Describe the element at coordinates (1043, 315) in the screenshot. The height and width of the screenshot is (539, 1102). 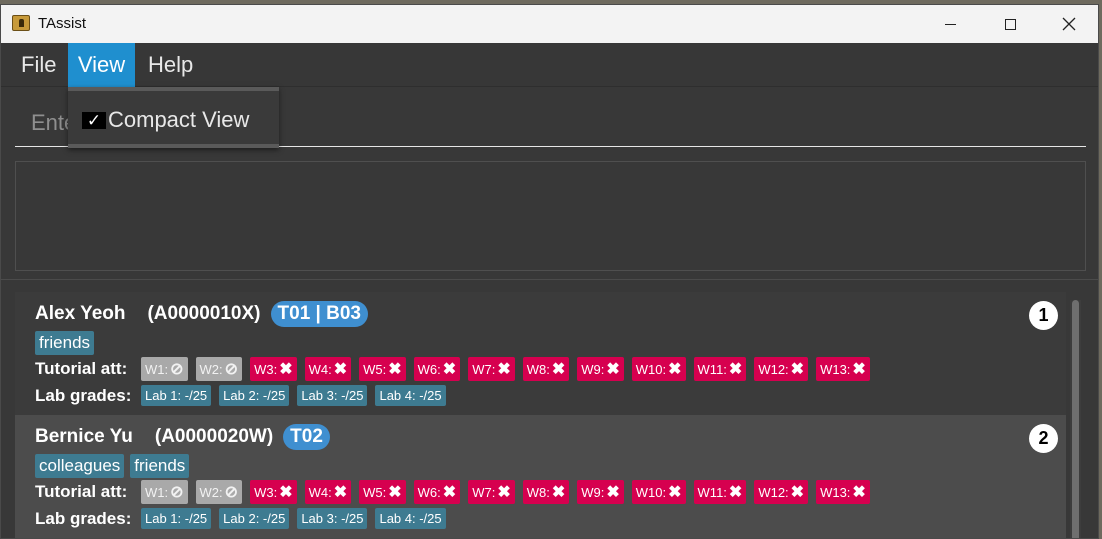
I see `index-badge: 1` at that location.